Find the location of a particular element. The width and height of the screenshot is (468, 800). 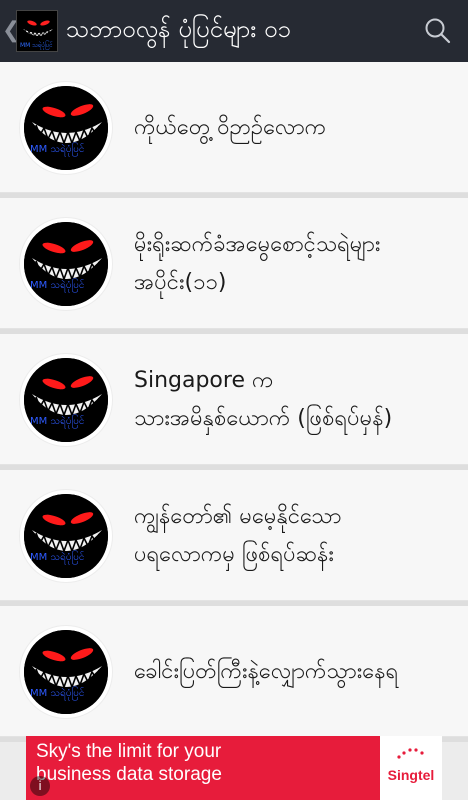

search-icon is located at coordinates (438, 31).